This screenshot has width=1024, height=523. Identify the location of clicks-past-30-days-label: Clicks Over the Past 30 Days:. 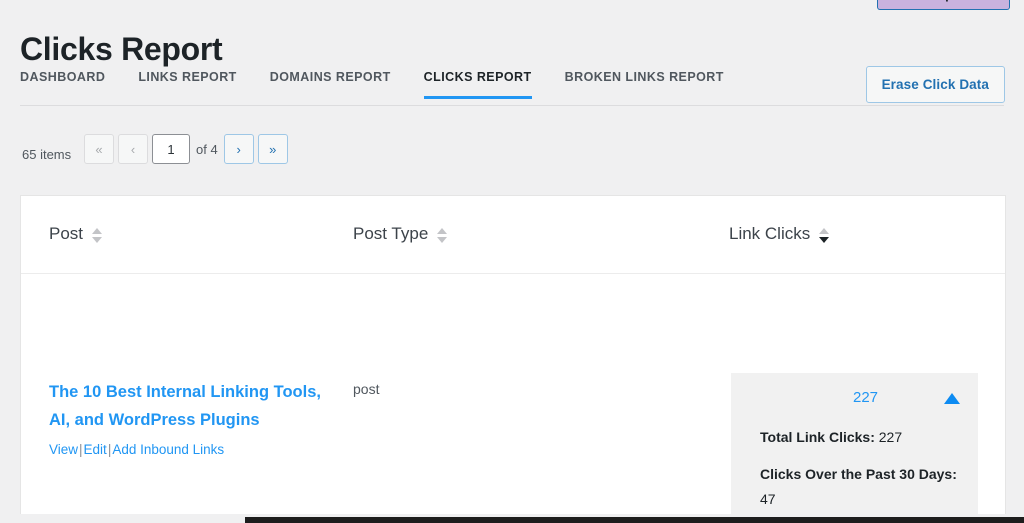
(858, 474).